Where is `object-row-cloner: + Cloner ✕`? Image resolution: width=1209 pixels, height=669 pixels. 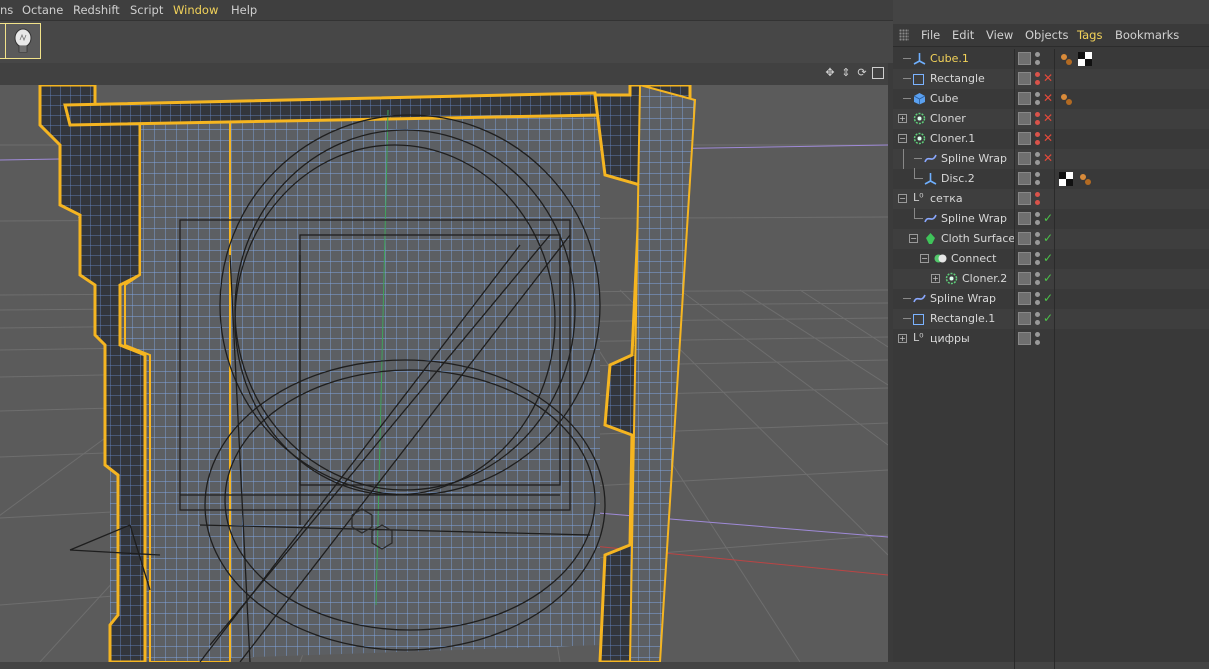 object-row-cloner: + Cloner ✕ is located at coordinates (1051, 119).